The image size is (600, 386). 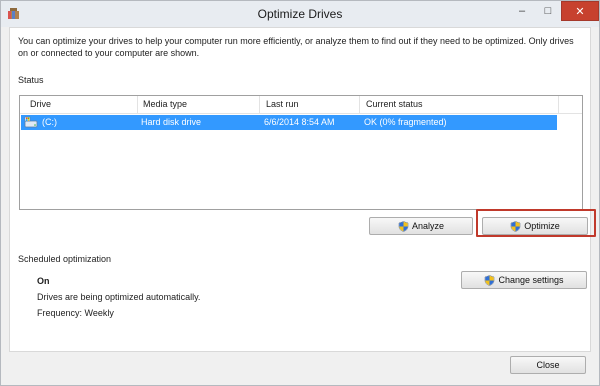 What do you see at coordinates (548, 11) in the screenshot?
I see `maximize-button: □` at bounding box center [548, 11].